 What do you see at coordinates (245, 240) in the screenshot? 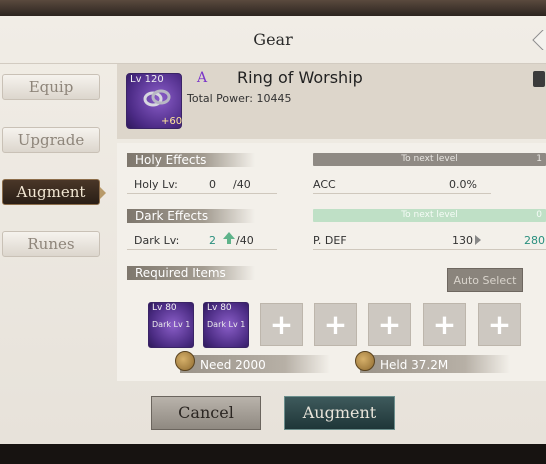
I see `dark-level-max: /40` at bounding box center [245, 240].